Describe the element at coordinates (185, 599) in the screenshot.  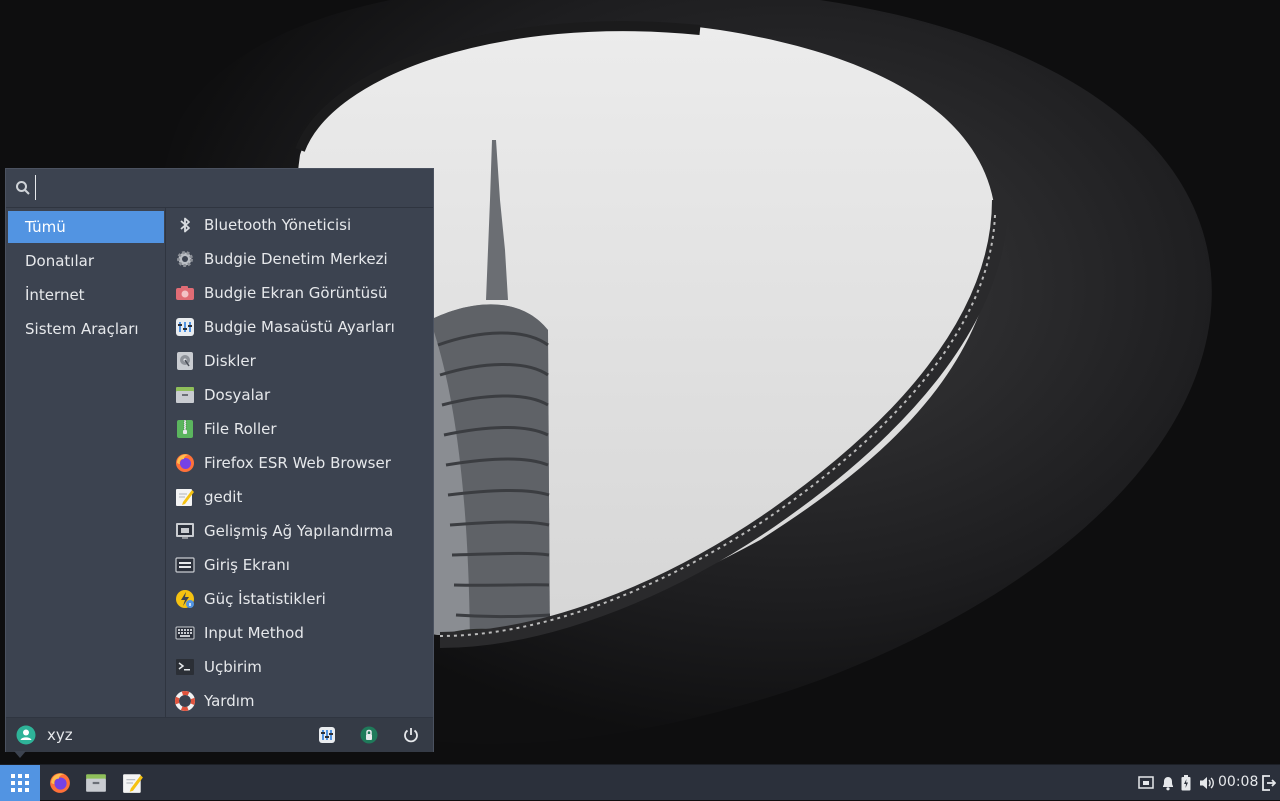
I see `power-statistics-icon` at that location.